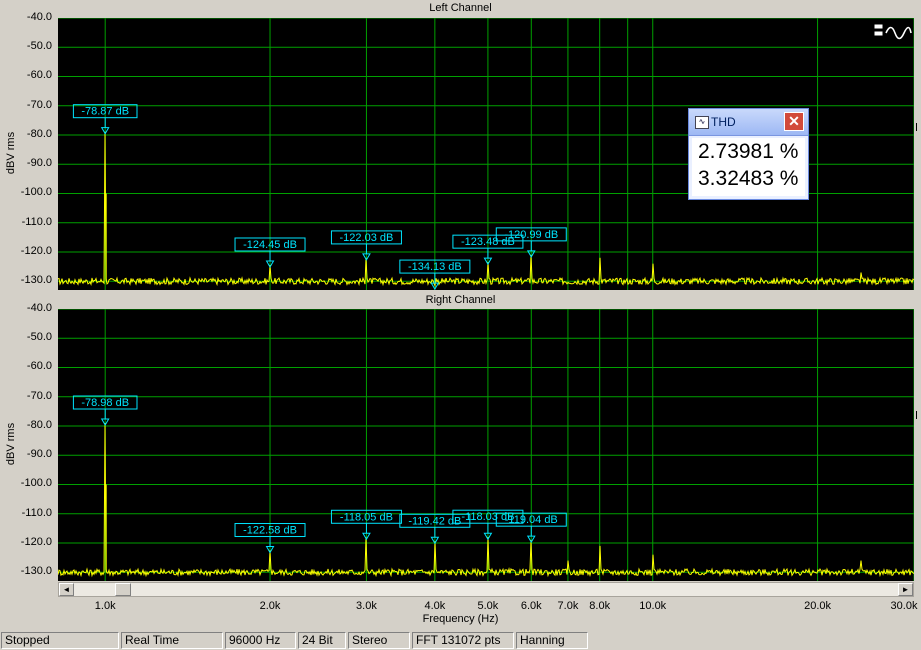 The width and height of the screenshot is (921, 650). Describe the element at coordinates (653, 606) in the screenshot. I see `xtick-label: 10.0k` at that location.